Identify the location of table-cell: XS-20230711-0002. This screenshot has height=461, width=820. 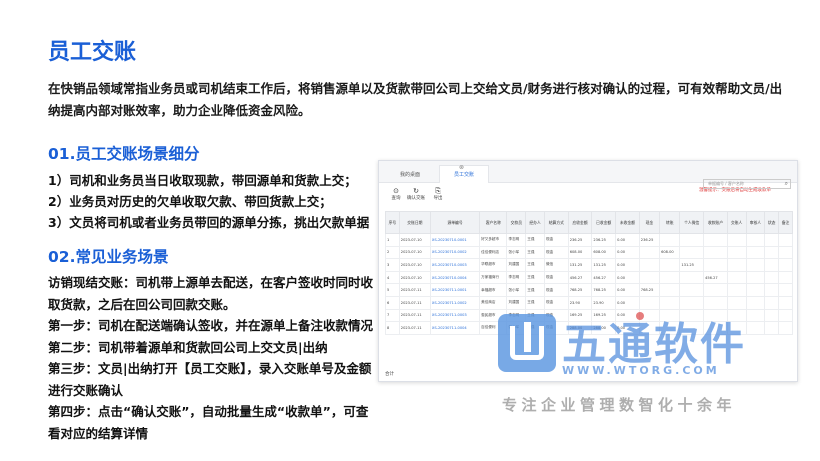
(455, 302).